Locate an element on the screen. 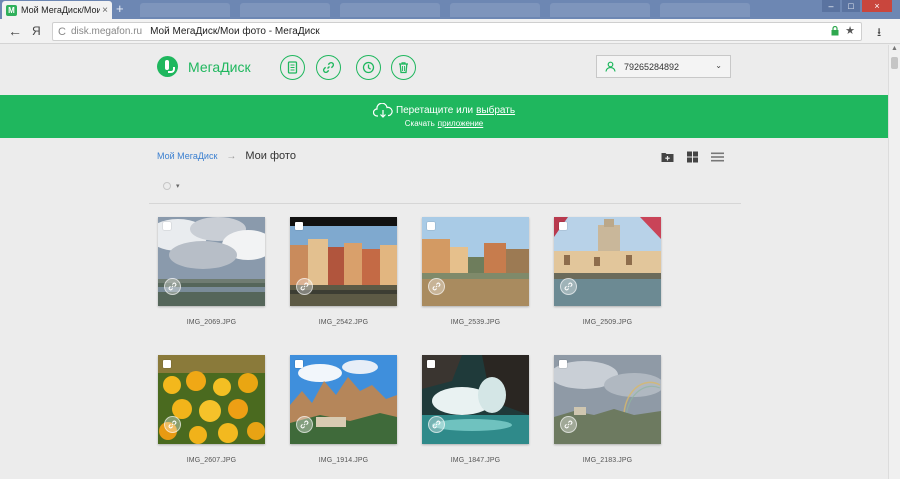 Image resolution: width=900 pixels, height=479 pixels. photo-card: IMG_2509.JPG is located at coordinates (607, 271).